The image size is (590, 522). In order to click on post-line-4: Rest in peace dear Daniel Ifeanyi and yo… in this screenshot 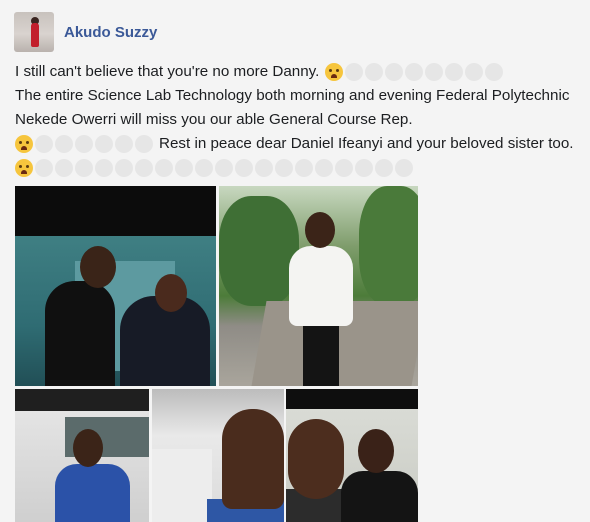, I will do `click(297, 144)`.